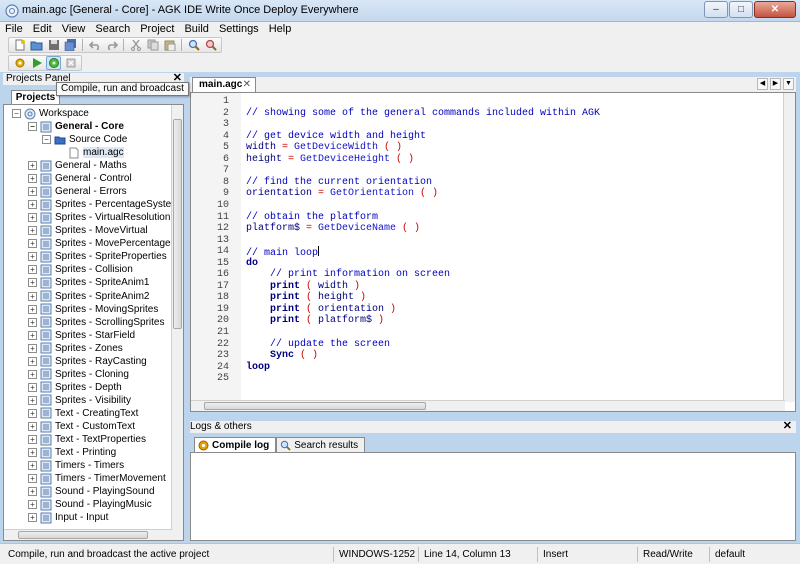 This screenshot has width=800, height=564. I want to click on tree-project: + Sprites - VirtualResolution, so click(99, 217).